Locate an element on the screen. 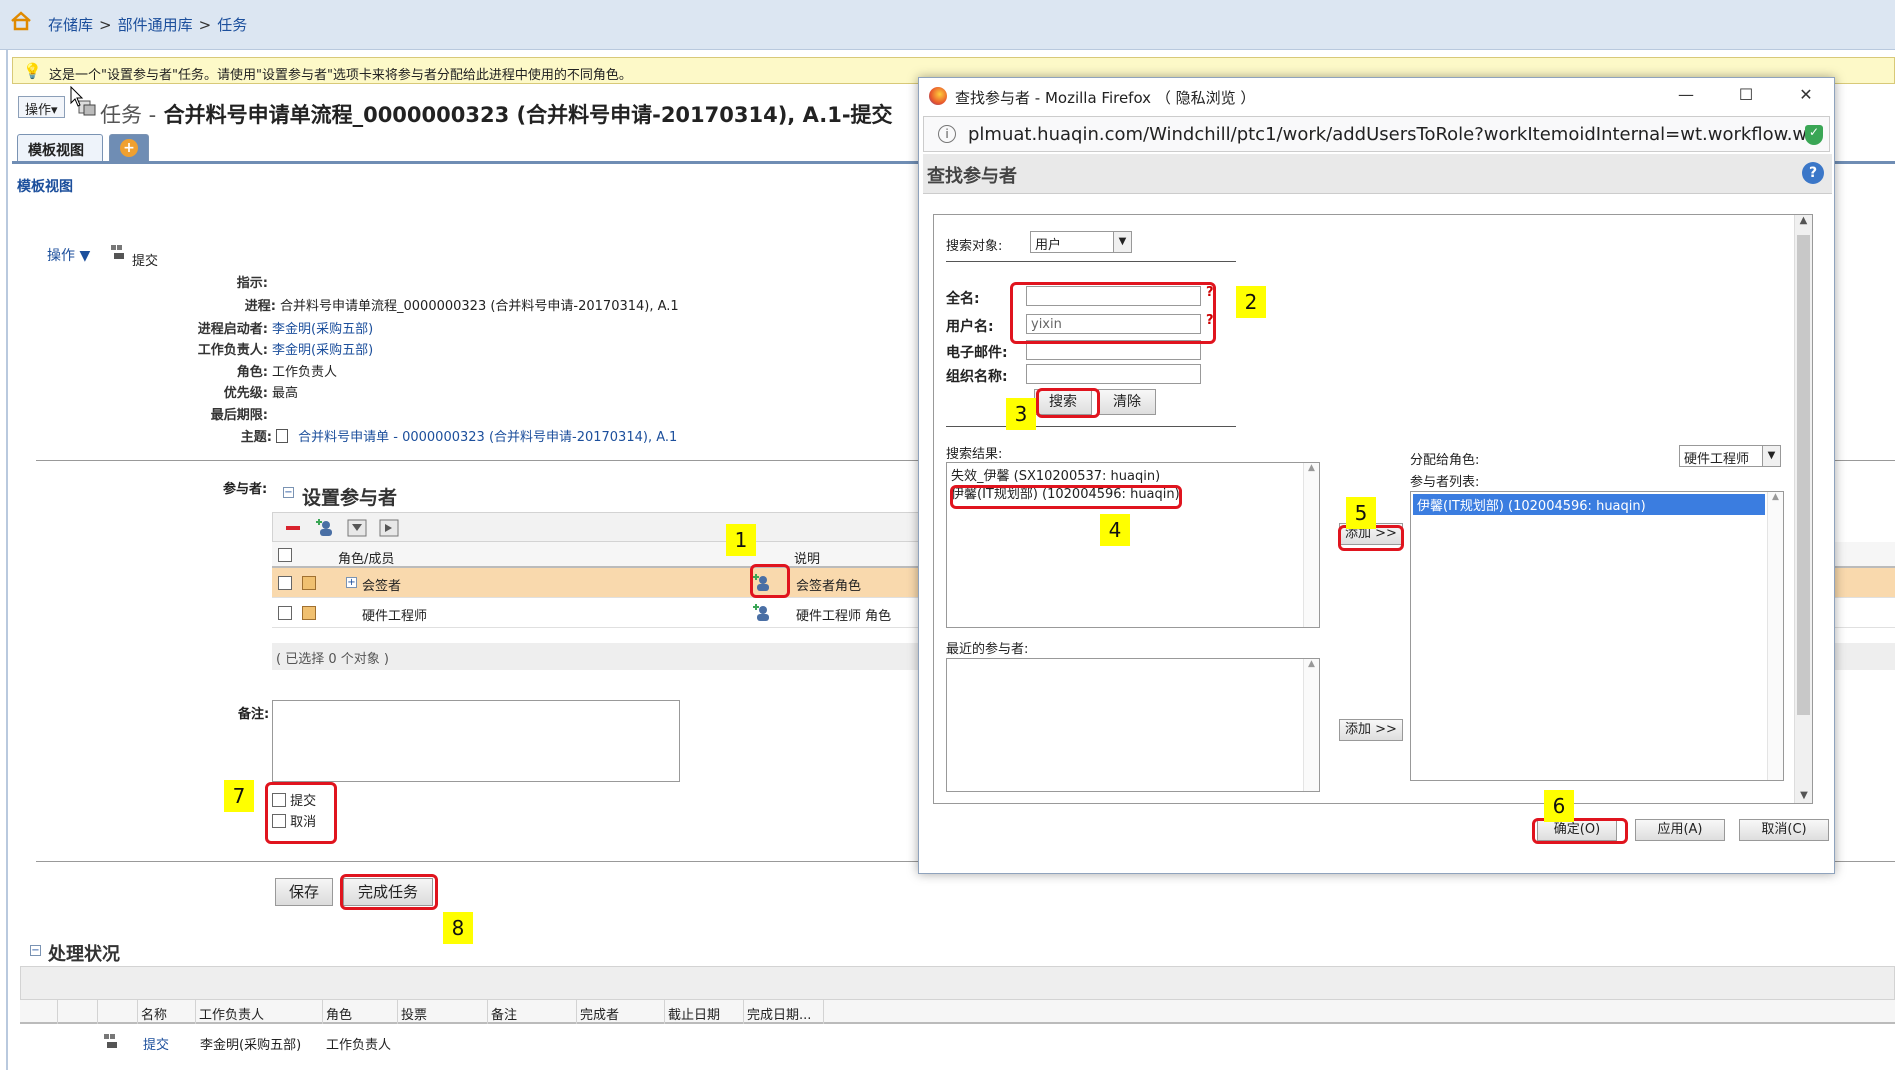 This screenshot has height=1070, width=1895. priority-label: 优先级: is located at coordinates (245, 393).